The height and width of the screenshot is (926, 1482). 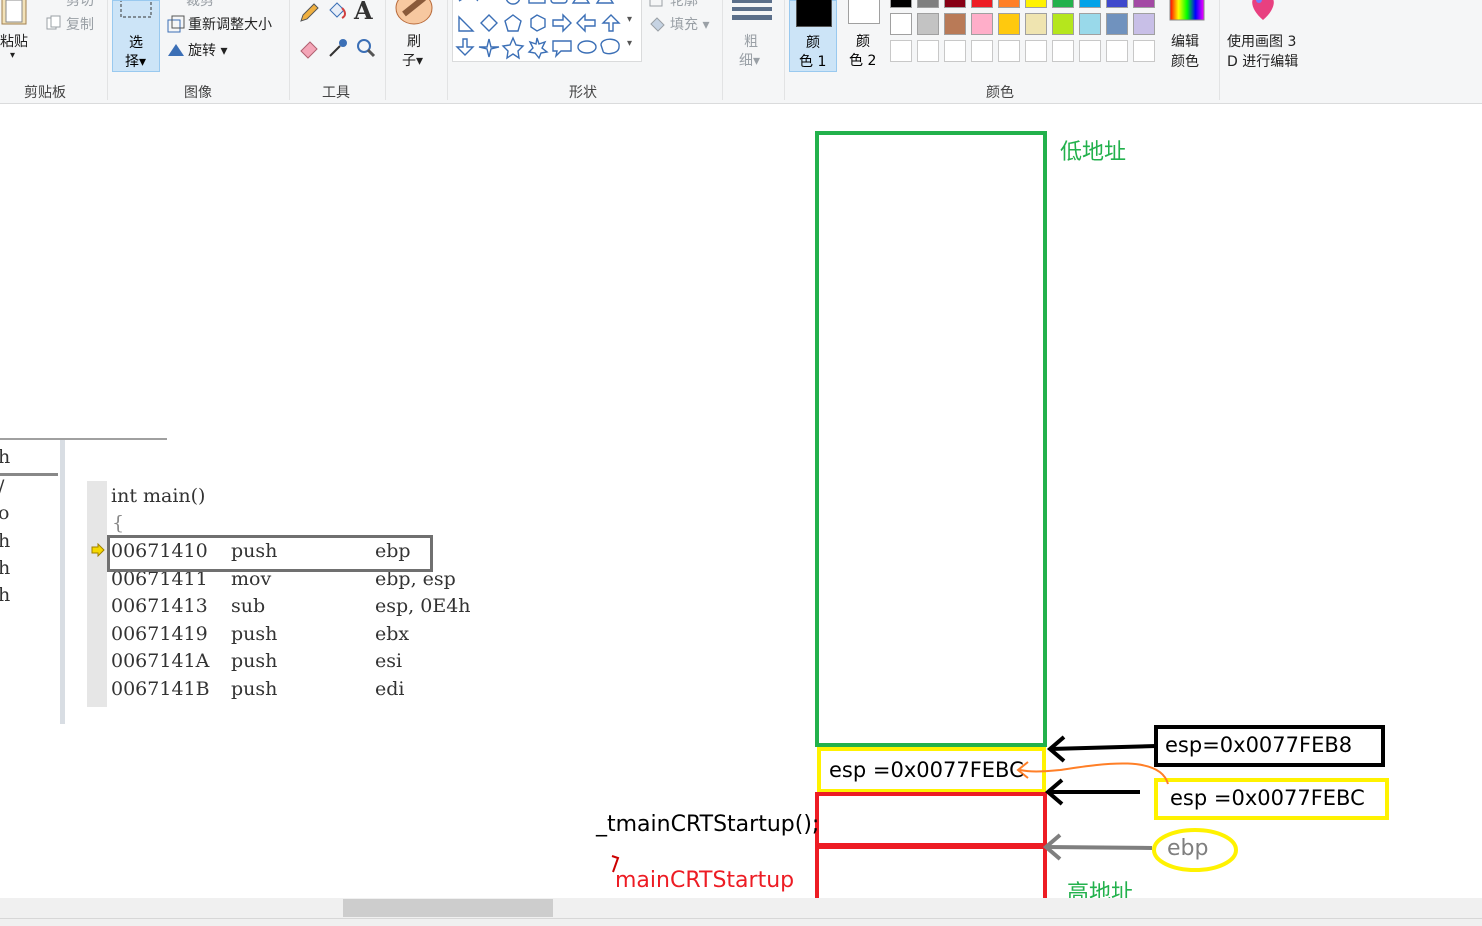 I want to click on image-group-label: 图像, so click(x=198, y=93).